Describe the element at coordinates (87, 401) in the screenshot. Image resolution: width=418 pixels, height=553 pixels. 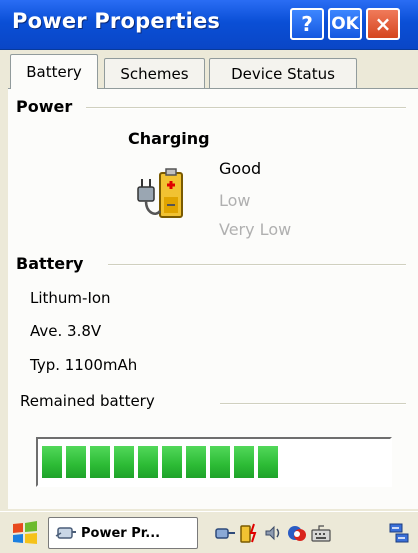
I see `remained-battery-label: Remained battery` at that location.